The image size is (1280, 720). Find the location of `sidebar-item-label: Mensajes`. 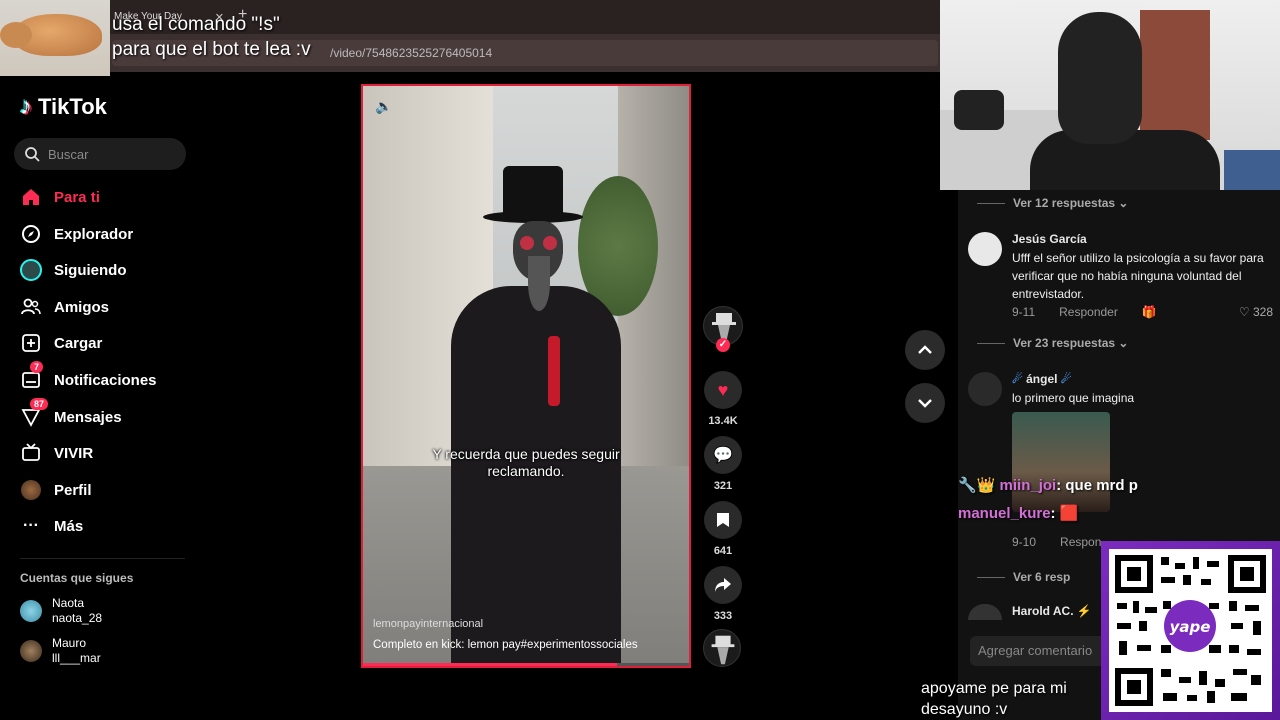

sidebar-item-label: Mensajes is located at coordinates (88, 417).